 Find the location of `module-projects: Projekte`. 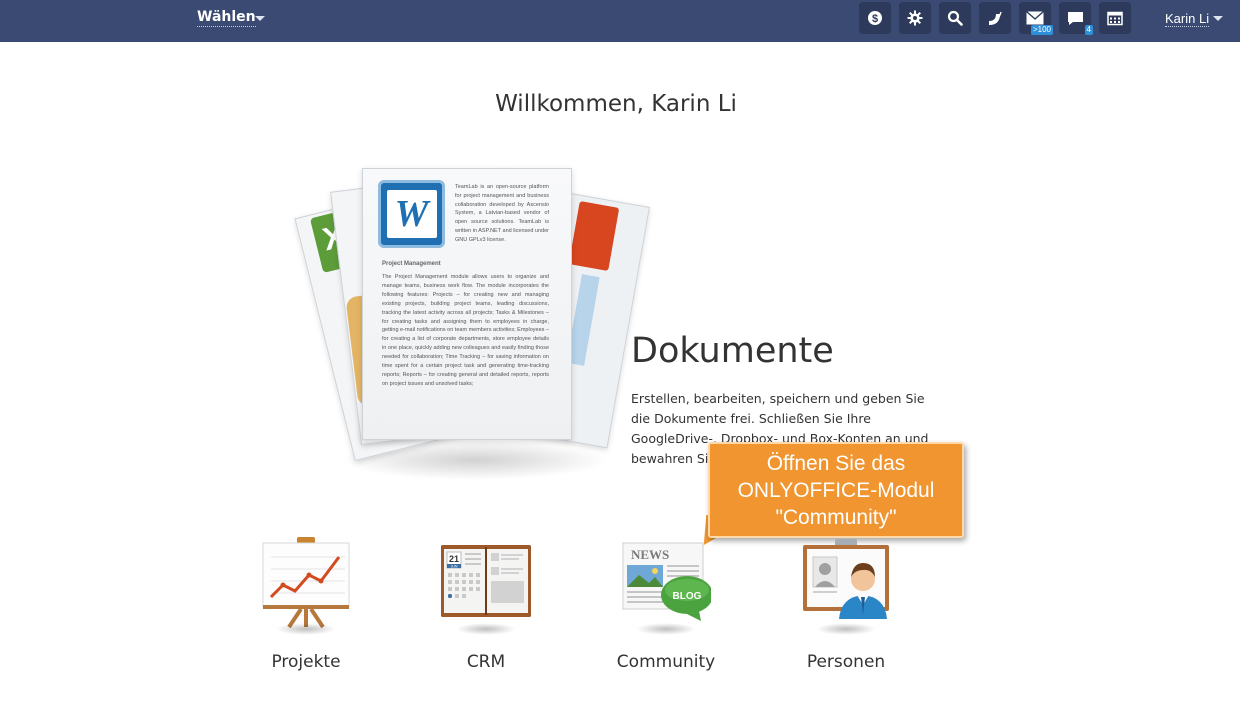

module-projects: Projekte is located at coordinates (306, 610).